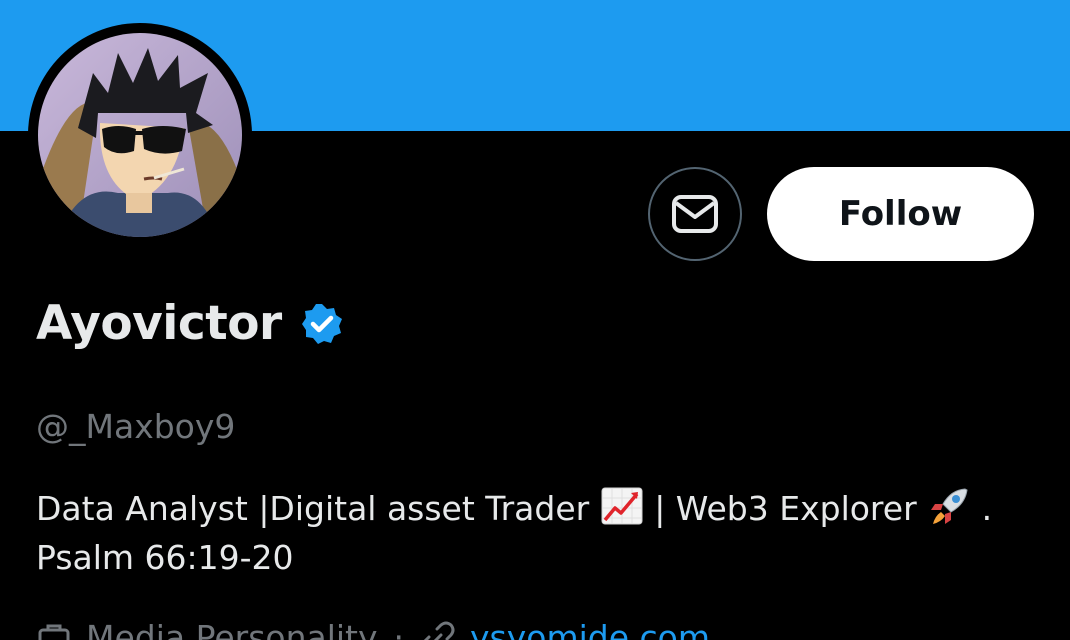 The height and width of the screenshot is (640, 1070). Describe the element at coordinates (322, 324) in the screenshot. I see `verified-badge-icon` at that location.